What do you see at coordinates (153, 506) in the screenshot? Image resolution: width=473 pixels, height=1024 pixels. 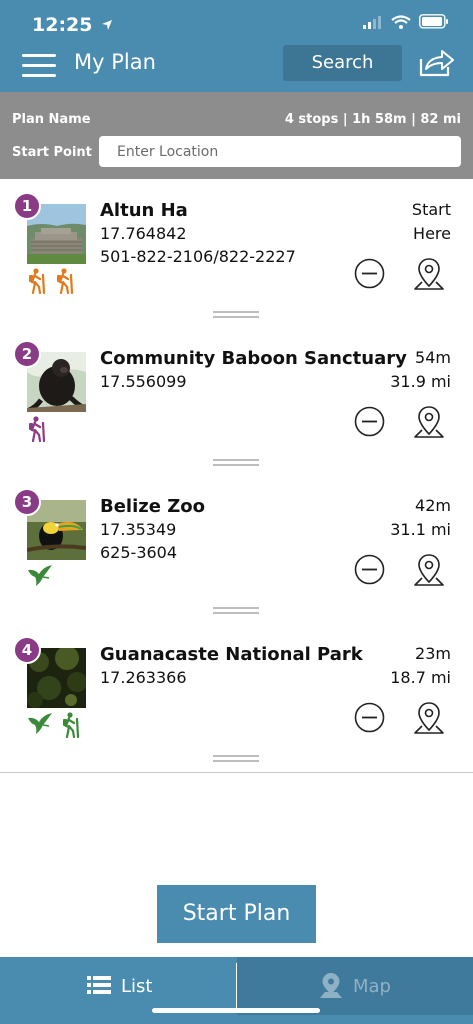 I see `stop-name: Belize Zoo` at bounding box center [153, 506].